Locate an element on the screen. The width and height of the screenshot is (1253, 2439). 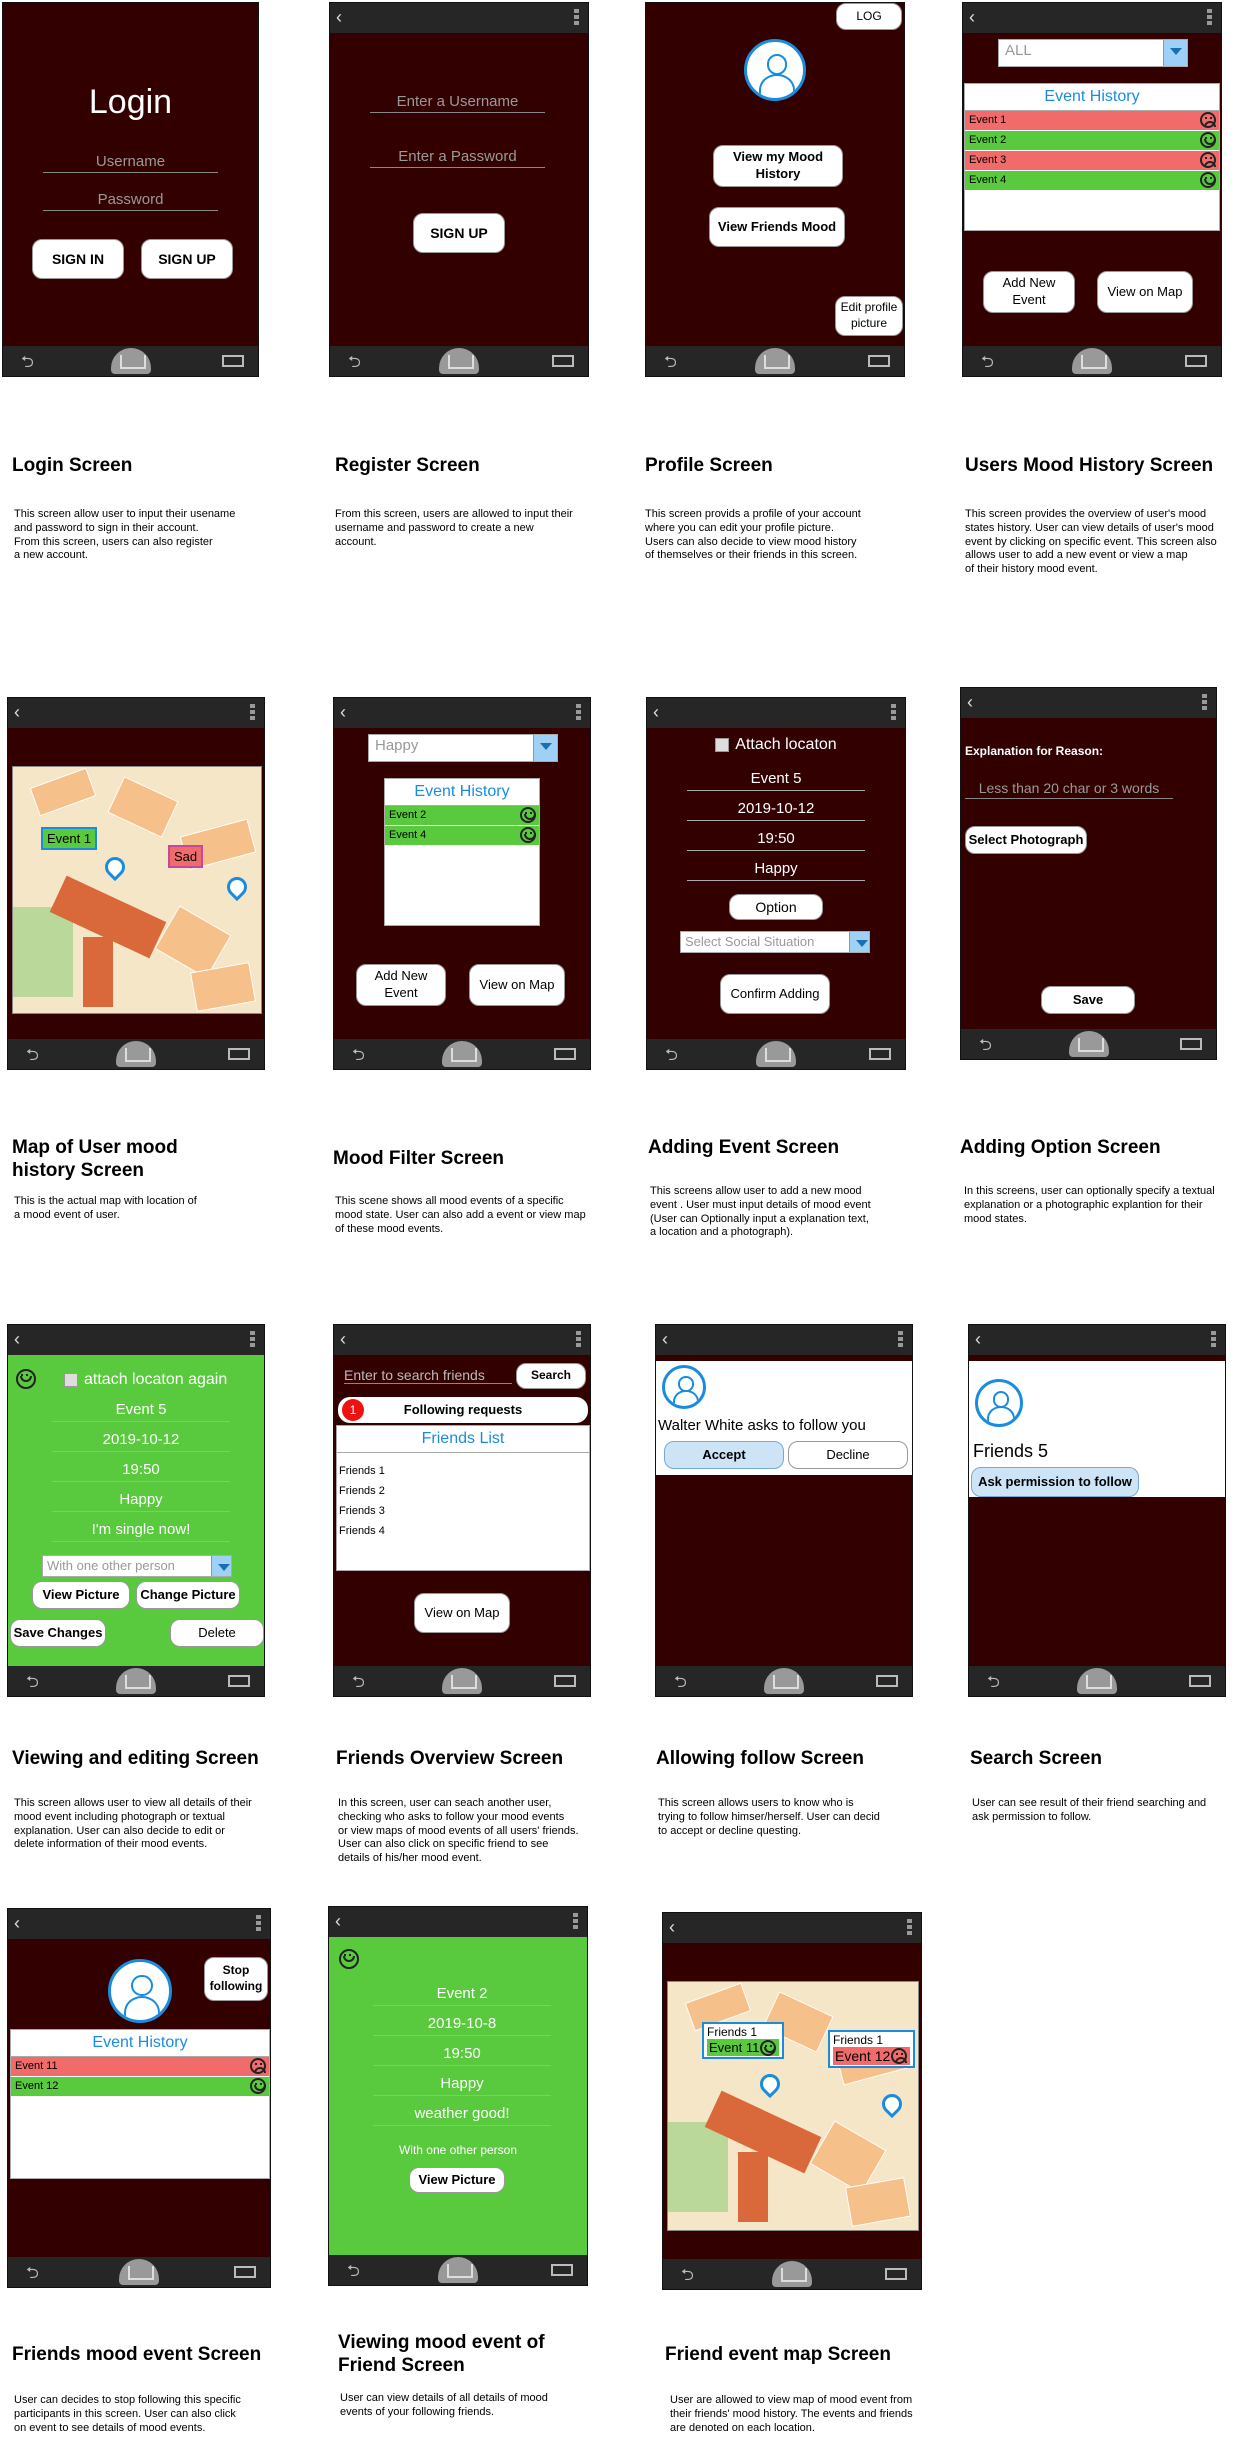
event-tag: Event 1 is located at coordinates (69, 838).